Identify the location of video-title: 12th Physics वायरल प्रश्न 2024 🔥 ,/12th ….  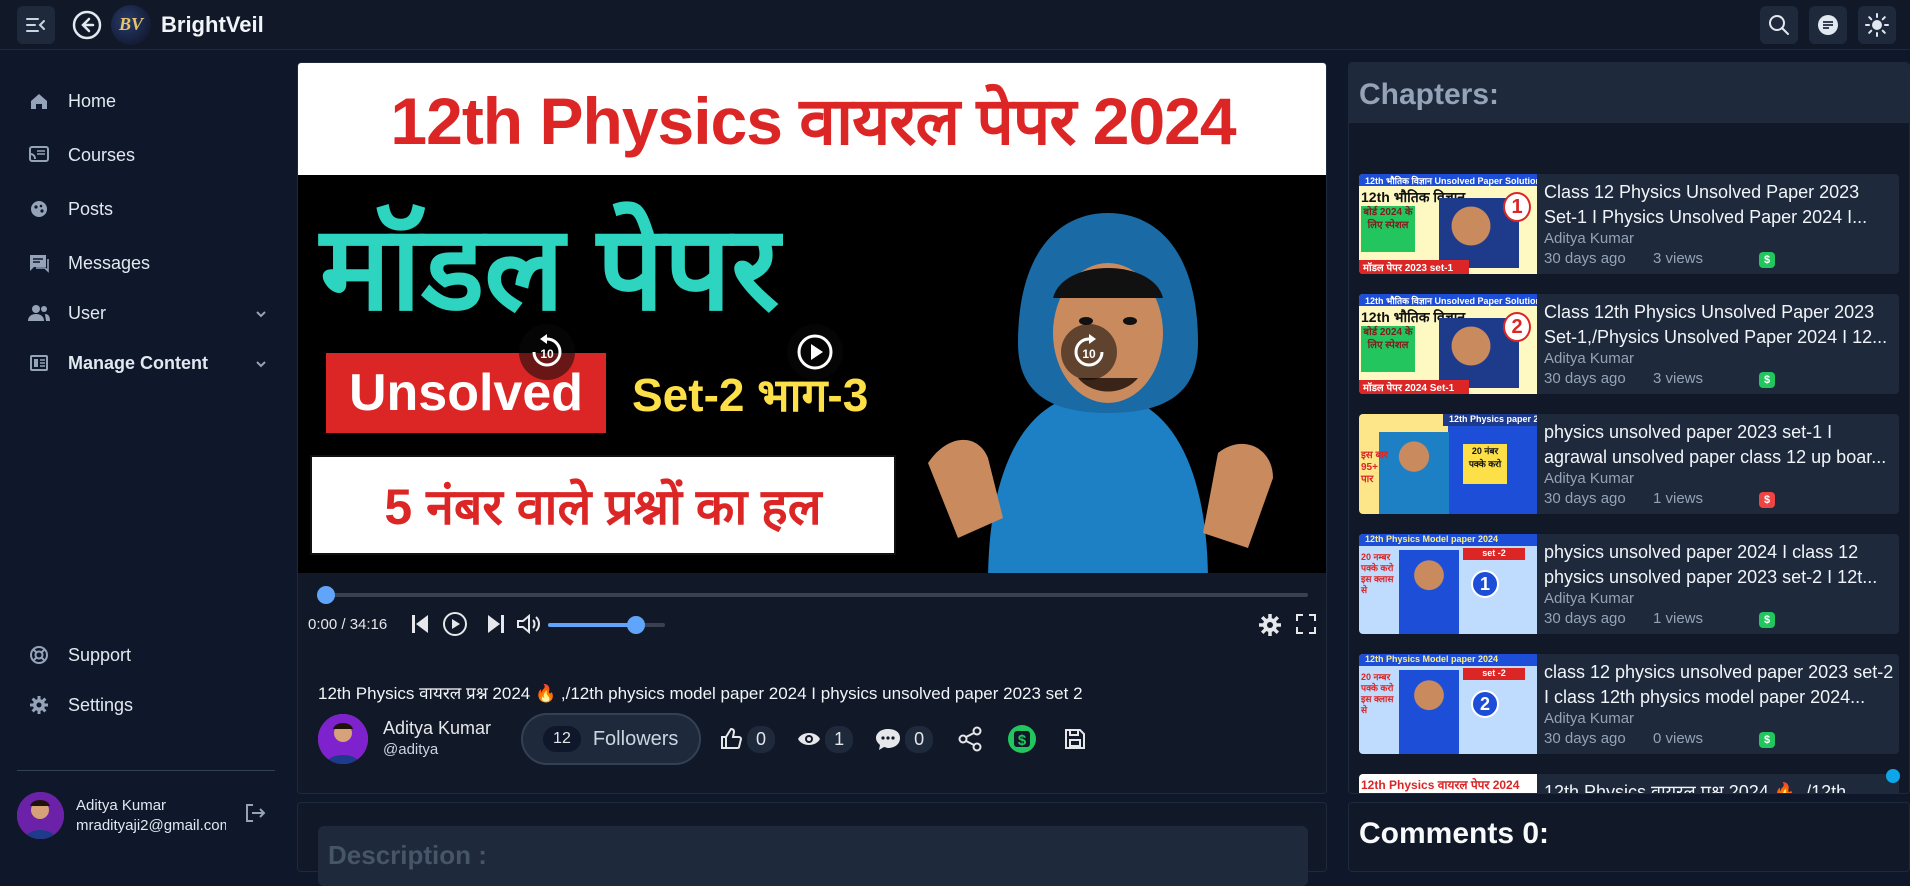
(700, 693).